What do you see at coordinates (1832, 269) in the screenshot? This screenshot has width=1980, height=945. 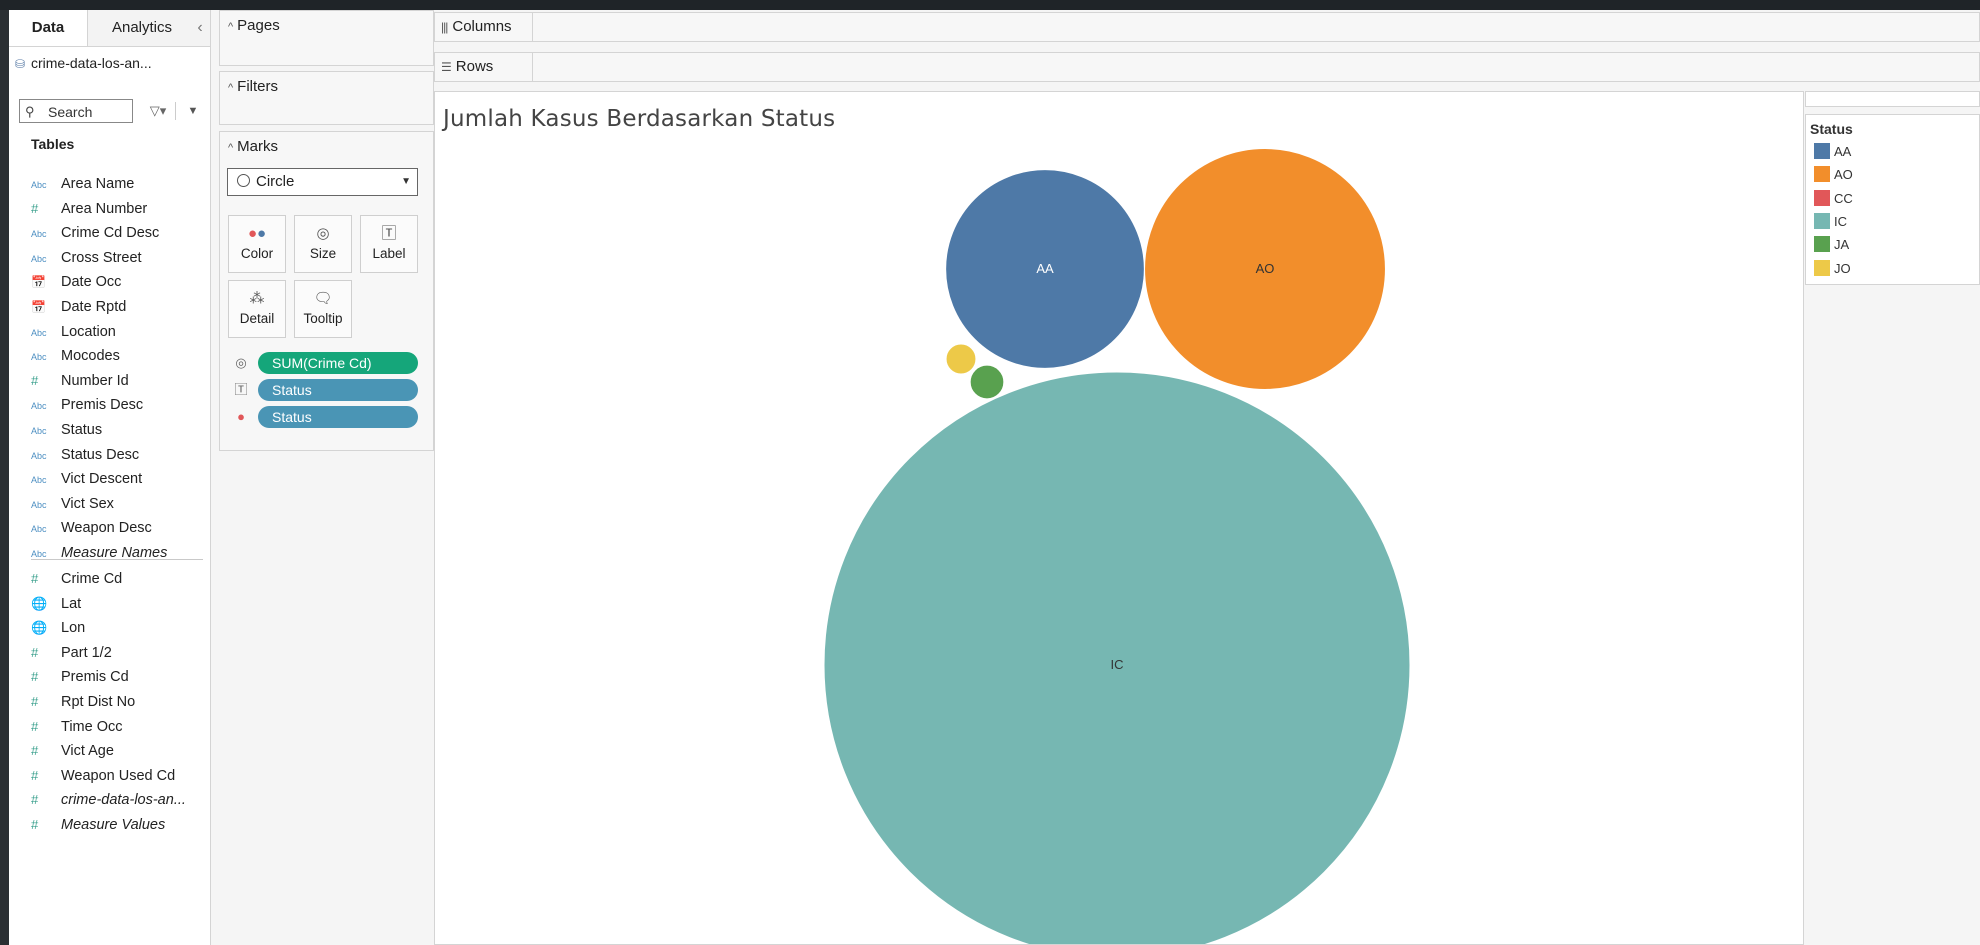 I see `legend-item-jo: JO` at bounding box center [1832, 269].